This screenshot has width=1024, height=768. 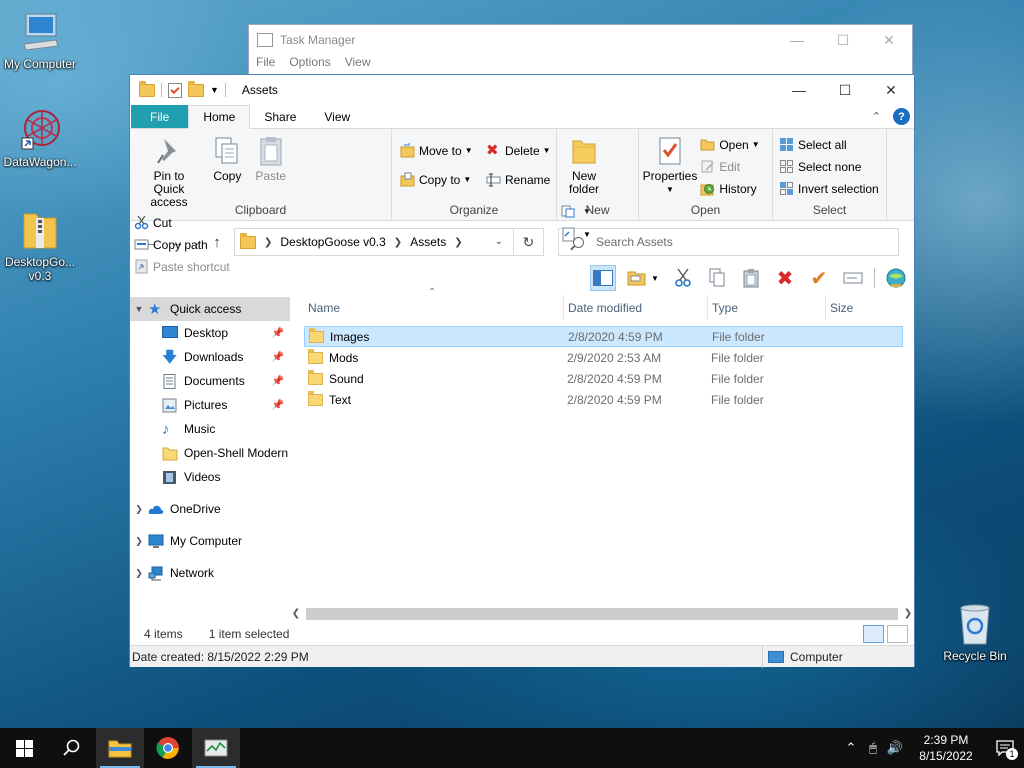 I want to click on nav-quick-access: ▼ ★ Quick access, so click(x=210, y=309).